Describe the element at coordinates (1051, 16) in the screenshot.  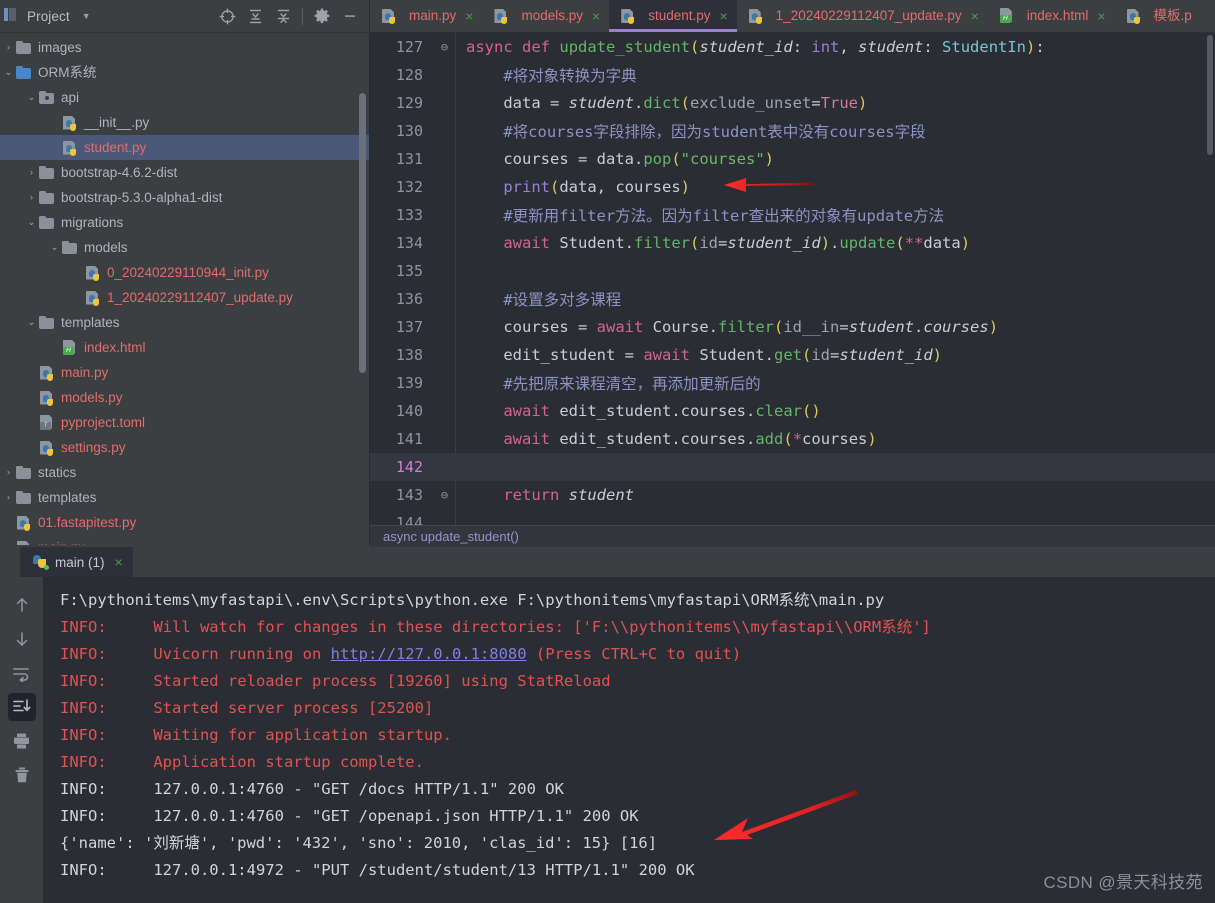
I see `editor-tab: Hindex.html ×` at that location.